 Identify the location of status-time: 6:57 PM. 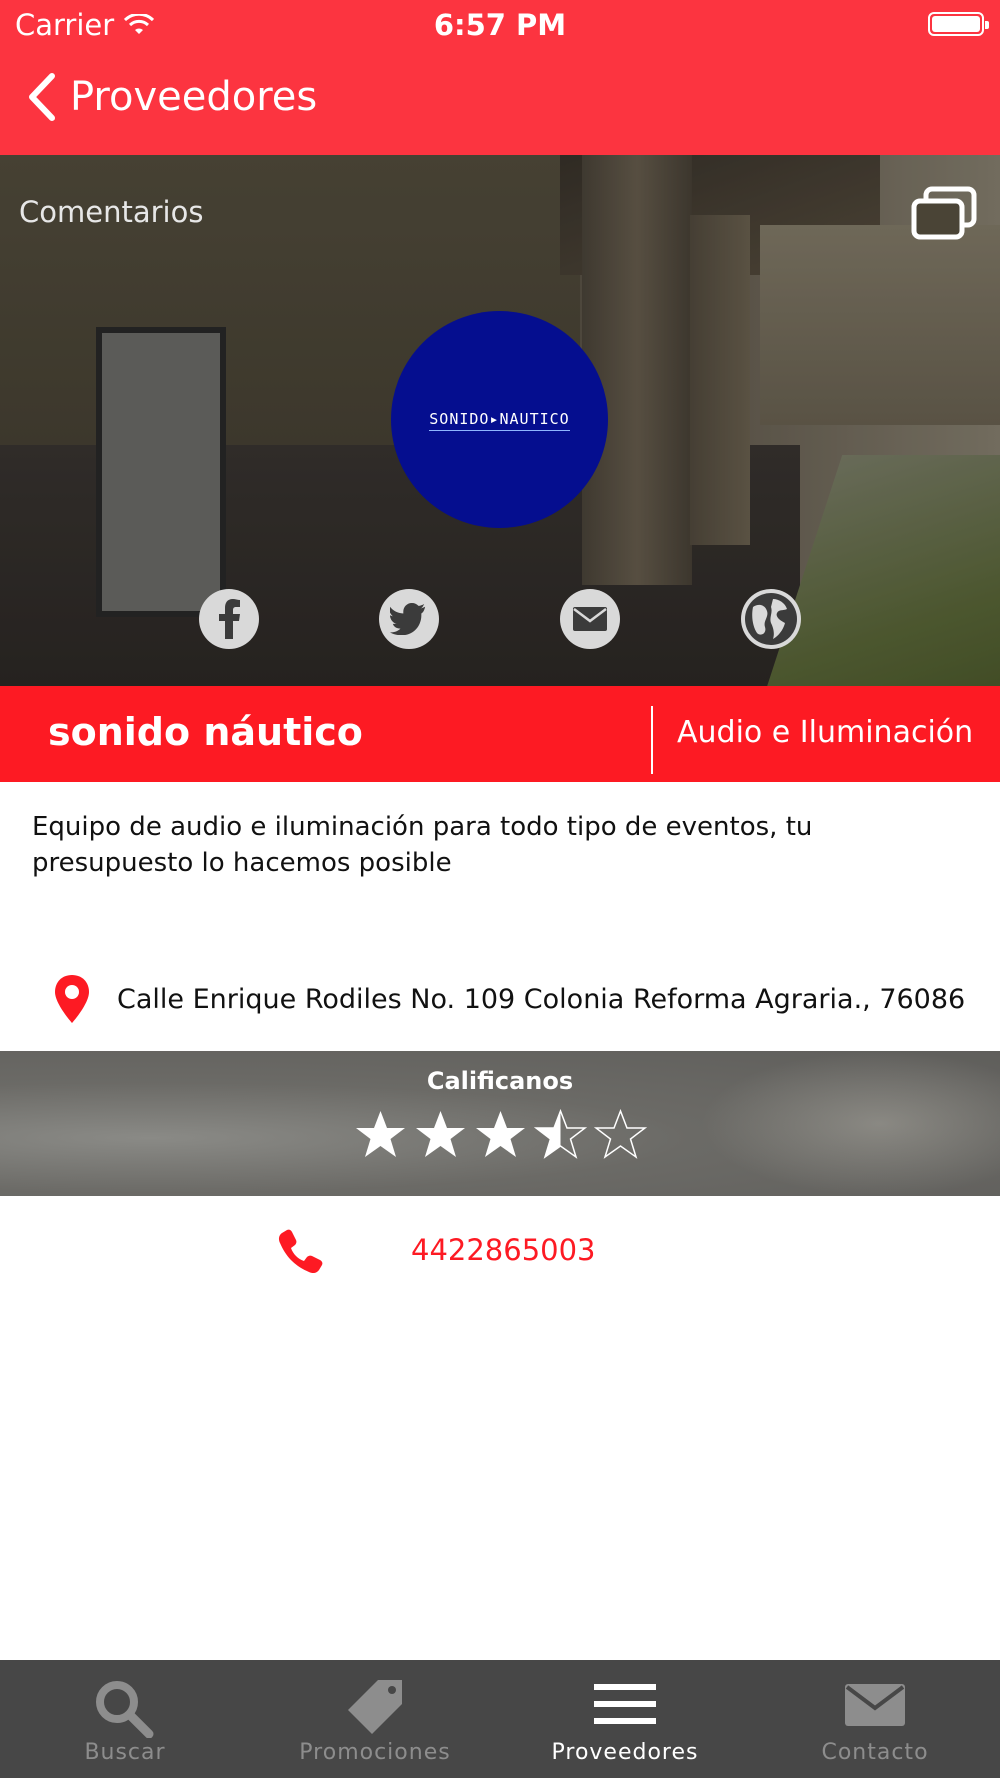
(500, 25).